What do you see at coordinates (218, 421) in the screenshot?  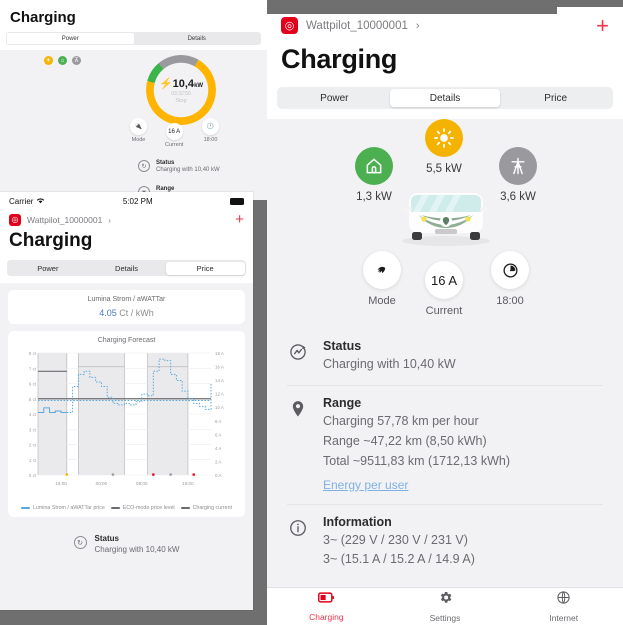 I see `svg-text: 8 A` at bounding box center [218, 421].